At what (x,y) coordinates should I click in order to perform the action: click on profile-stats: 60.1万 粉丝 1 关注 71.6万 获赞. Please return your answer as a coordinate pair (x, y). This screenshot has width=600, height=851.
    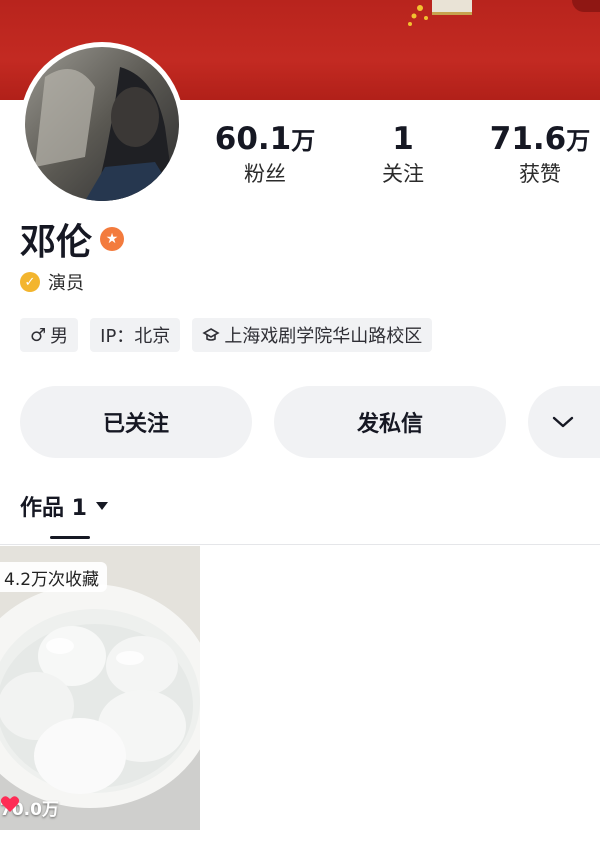
    Looking at the image, I should click on (400, 160).